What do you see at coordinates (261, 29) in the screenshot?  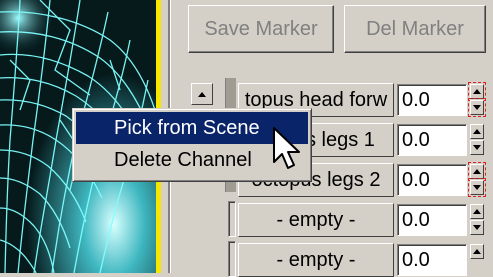 I see `save-marker-button: Save Marker` at bounding box center [261, 29].